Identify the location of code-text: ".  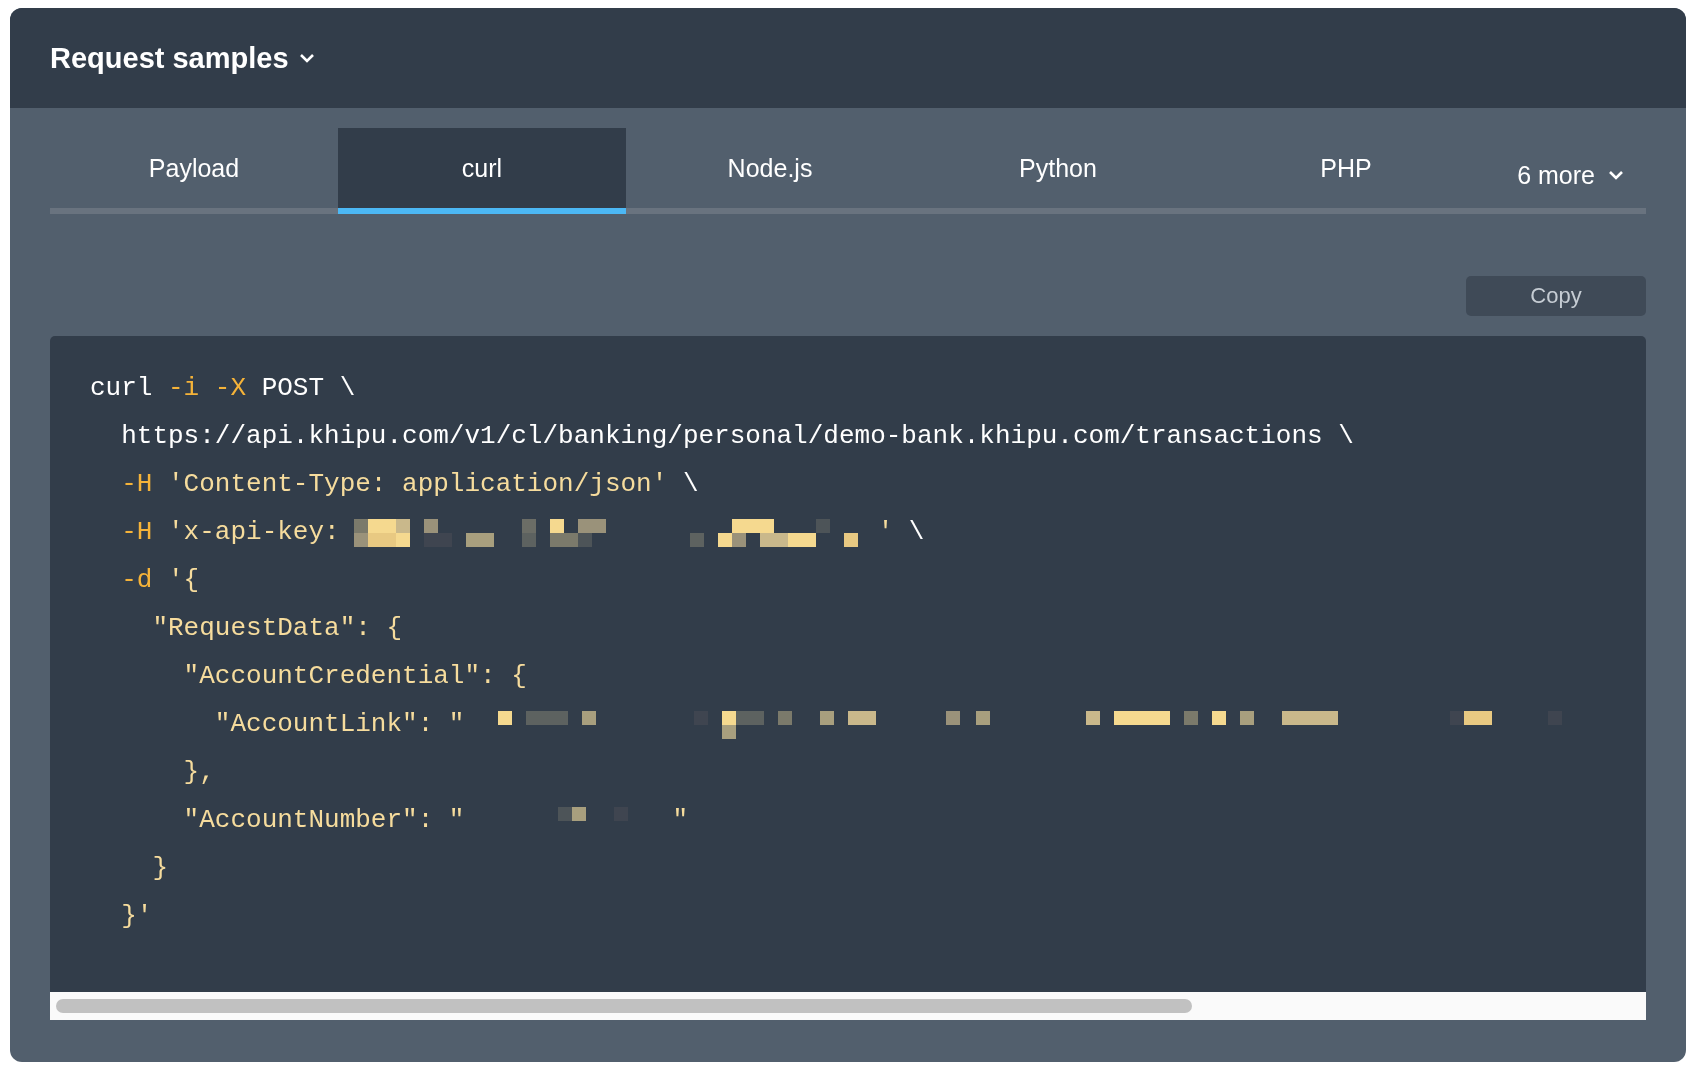
(680, 820).